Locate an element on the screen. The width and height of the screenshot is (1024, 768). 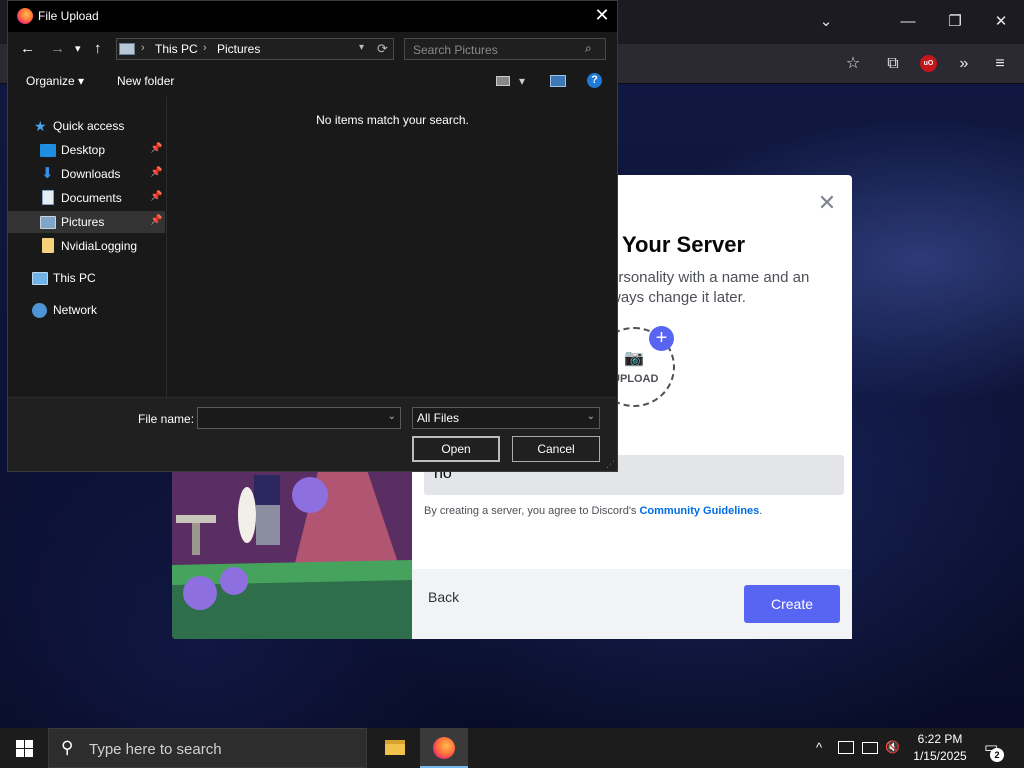
overflow-menu-icon: » is located at coordinates (964, 64).